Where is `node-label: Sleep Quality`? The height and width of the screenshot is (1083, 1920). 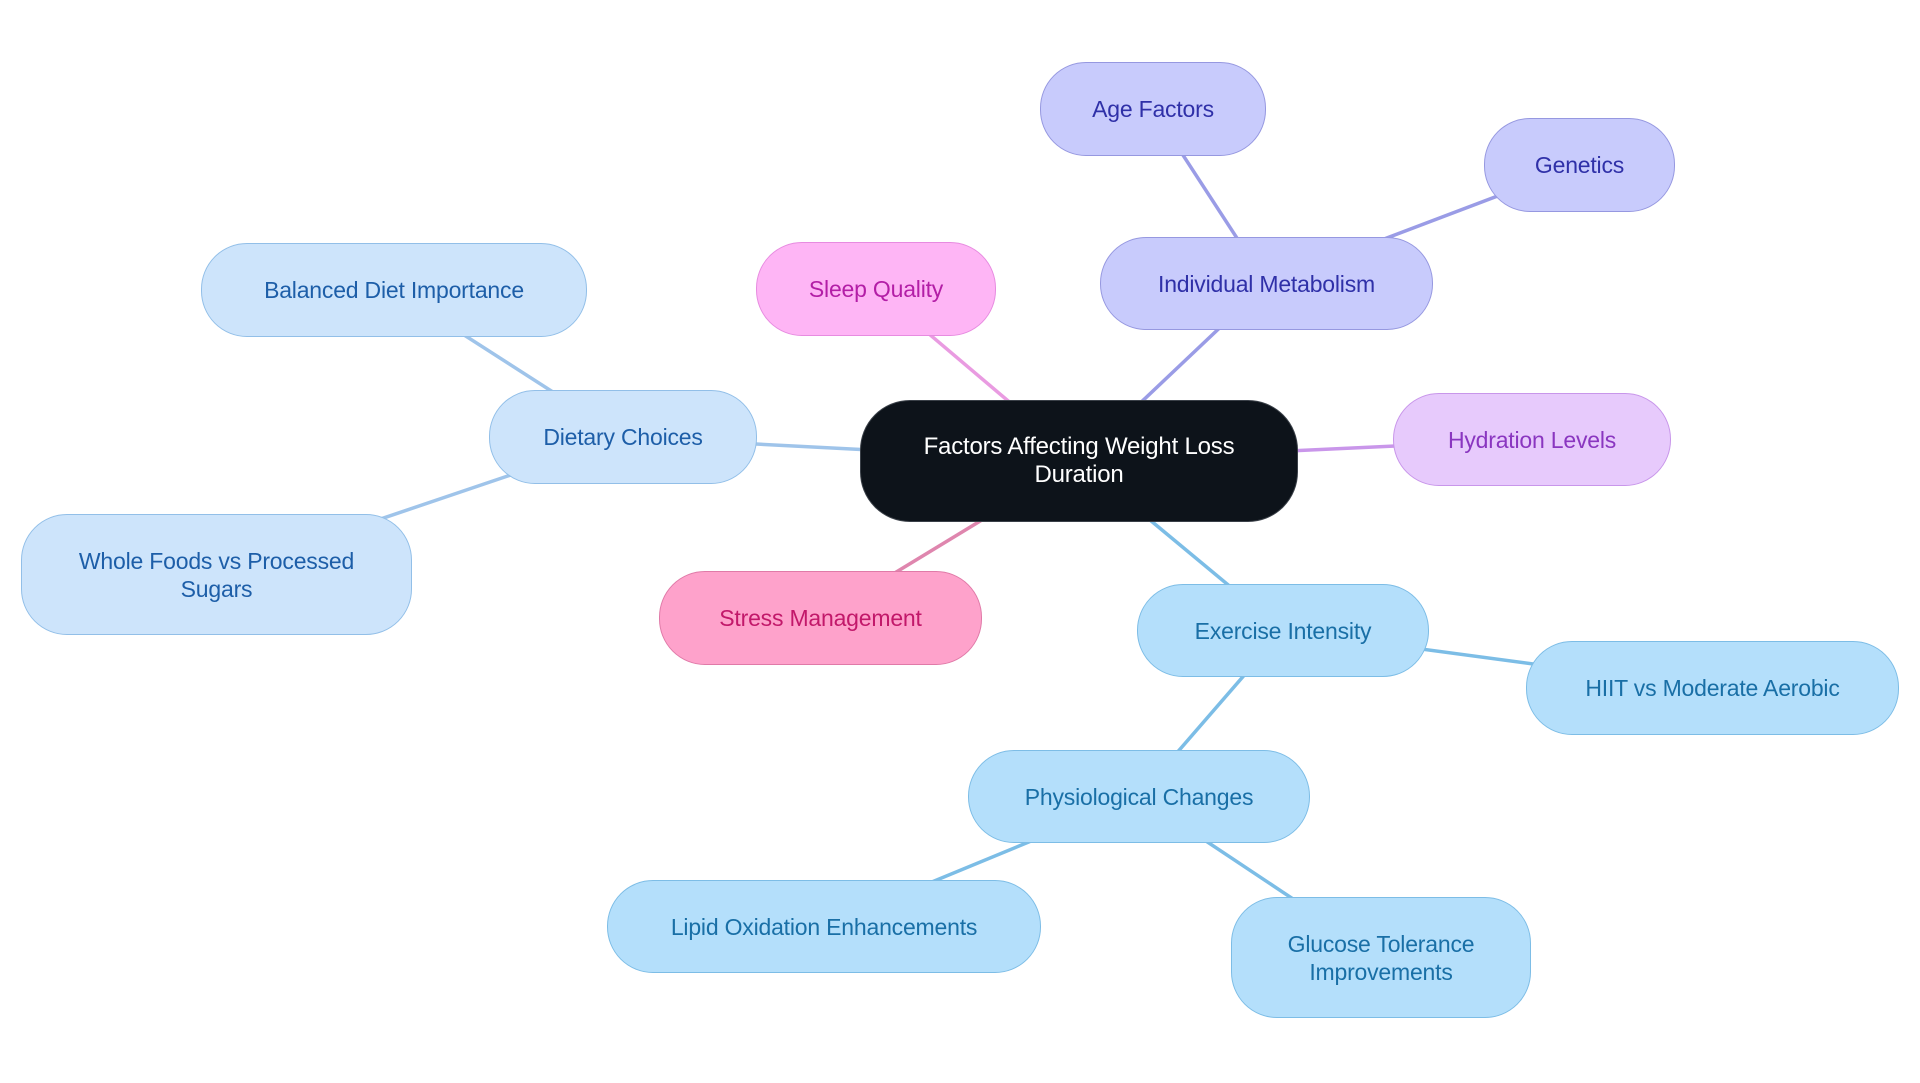 node-label: Sleep Quality is located at coordinates (876, 289).